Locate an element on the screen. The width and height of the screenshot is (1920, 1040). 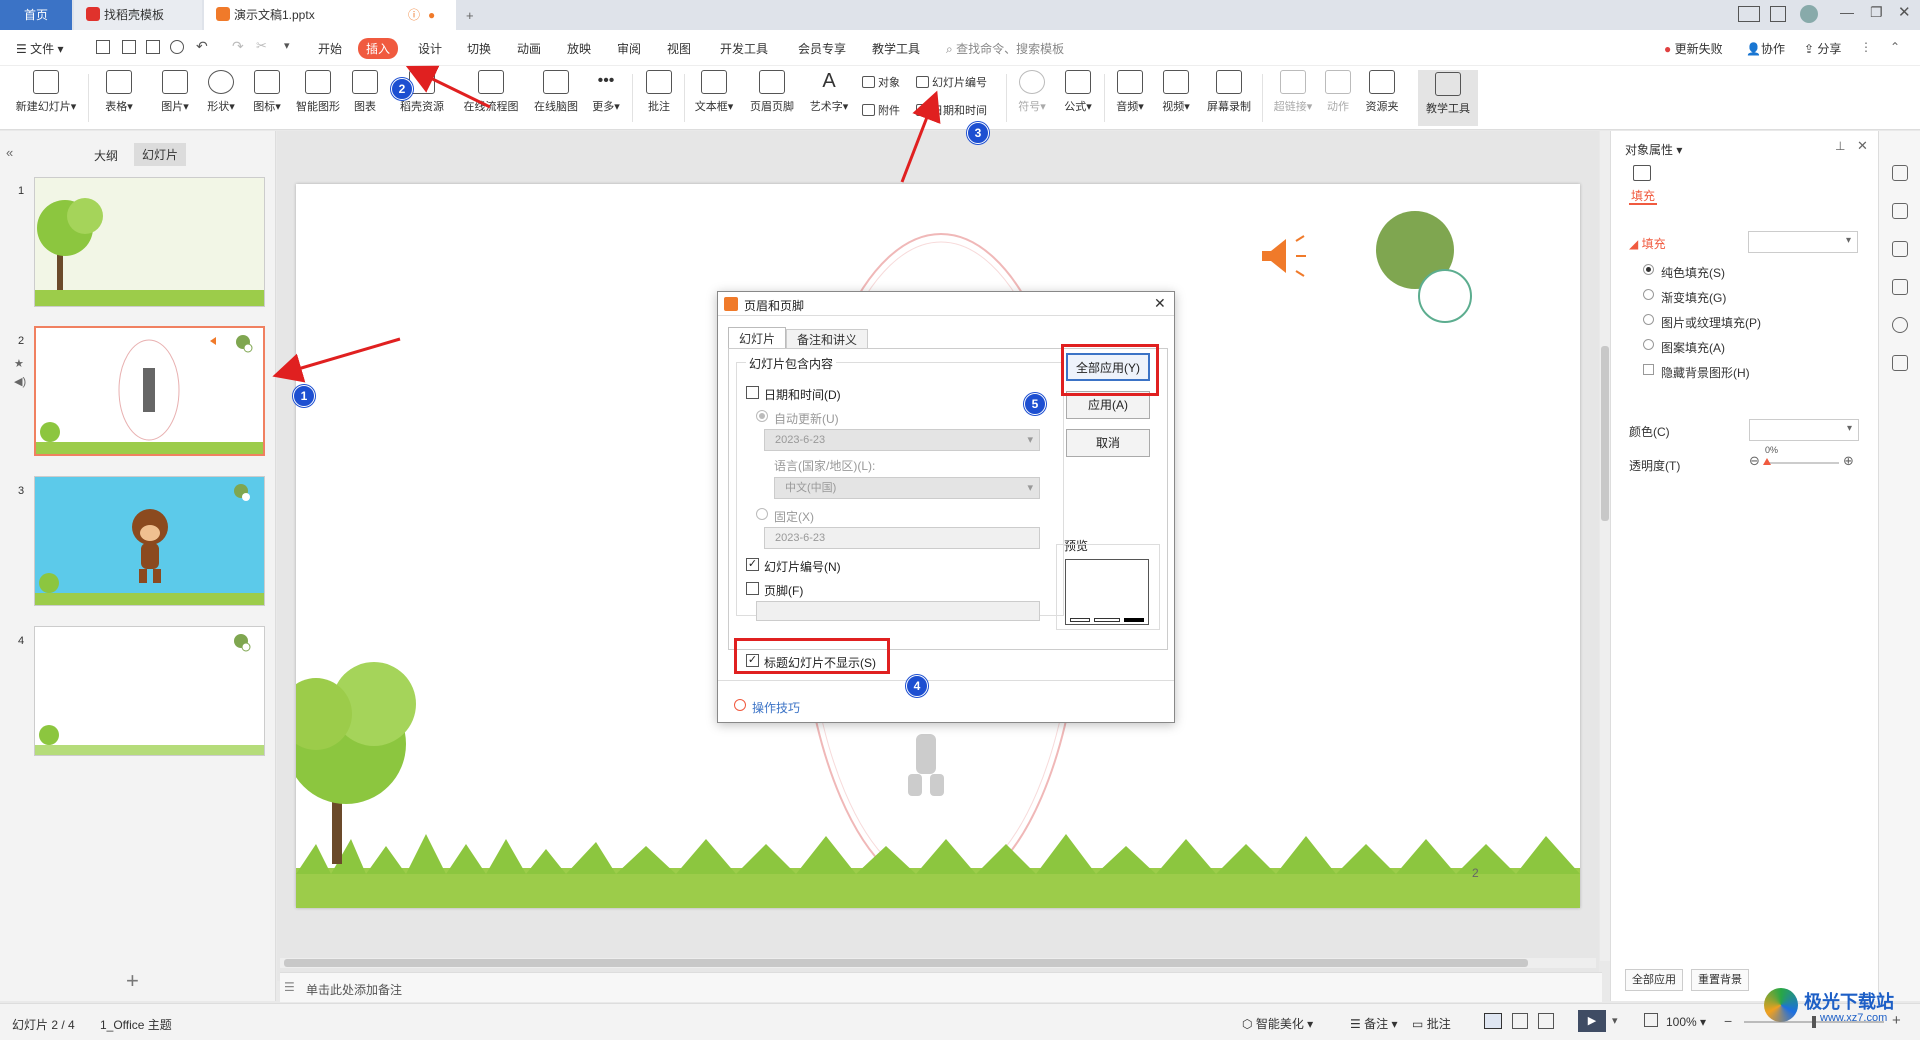
step-badge-5: 5 is located at coordinates (1035, 404).